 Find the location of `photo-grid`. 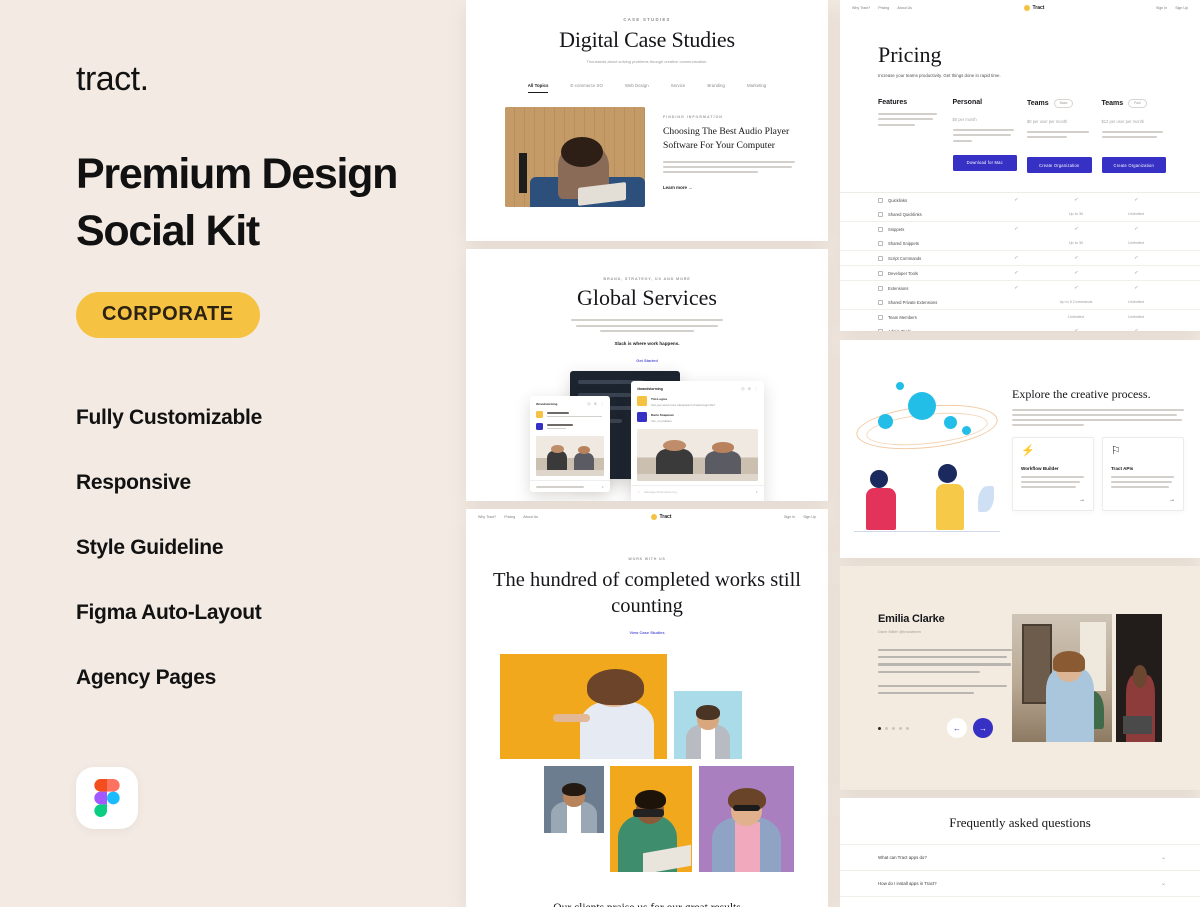

photo-grid is located at coordinates (647, 767).